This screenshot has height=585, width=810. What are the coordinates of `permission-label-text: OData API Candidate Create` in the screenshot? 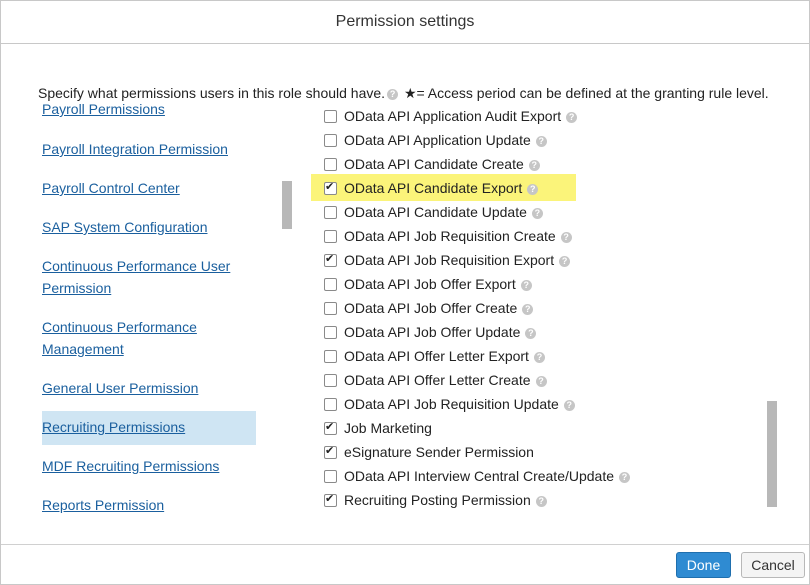 It's located at (434, 164).